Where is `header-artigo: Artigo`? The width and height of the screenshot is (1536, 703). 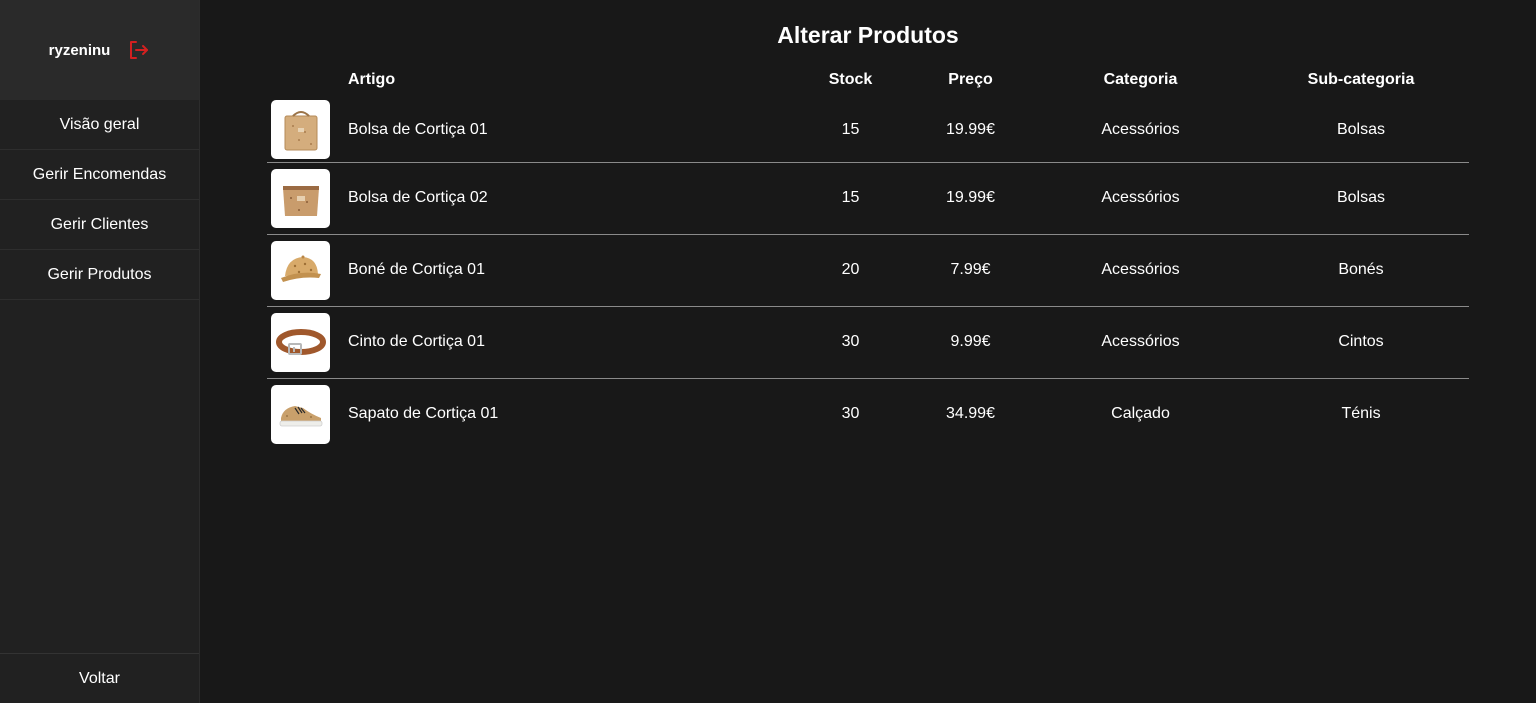 header-artigo: Artigo is located at coordinates (372, 79).